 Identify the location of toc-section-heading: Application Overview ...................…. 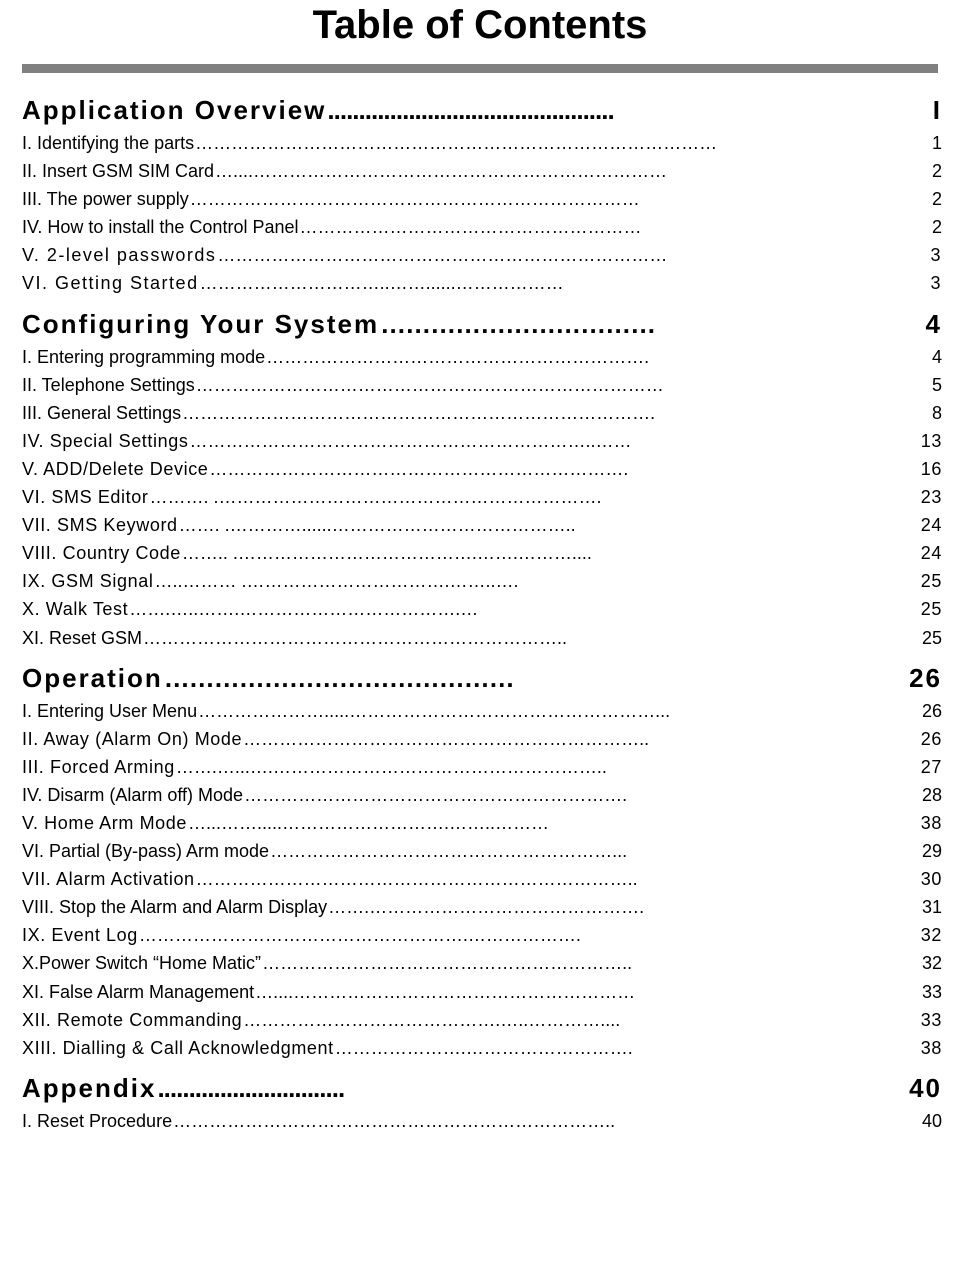
(482, 110).